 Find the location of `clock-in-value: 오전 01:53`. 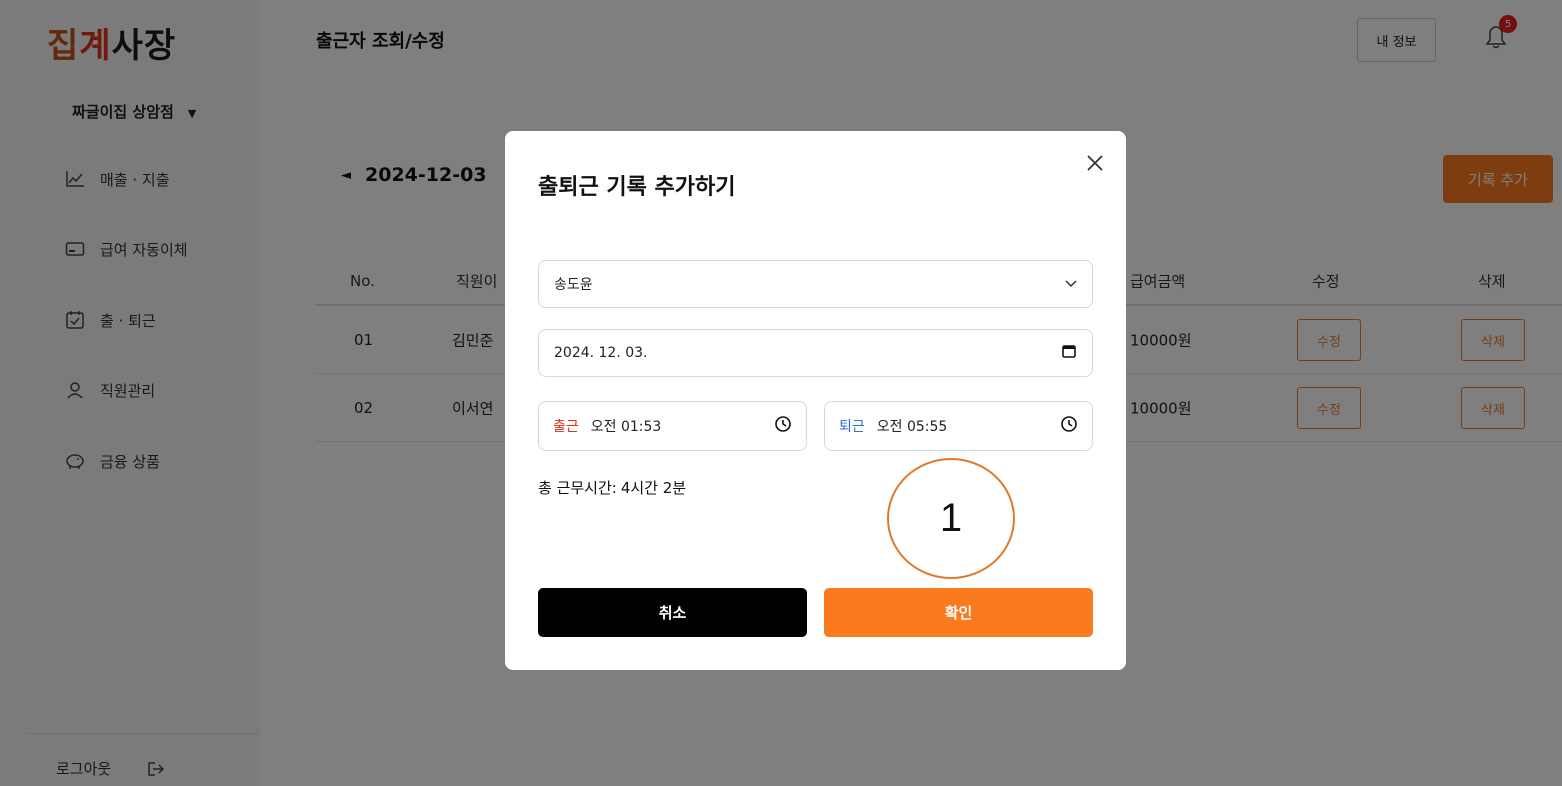

clock-in-value: 오전 01:53 is located at coordinates (626, 427).